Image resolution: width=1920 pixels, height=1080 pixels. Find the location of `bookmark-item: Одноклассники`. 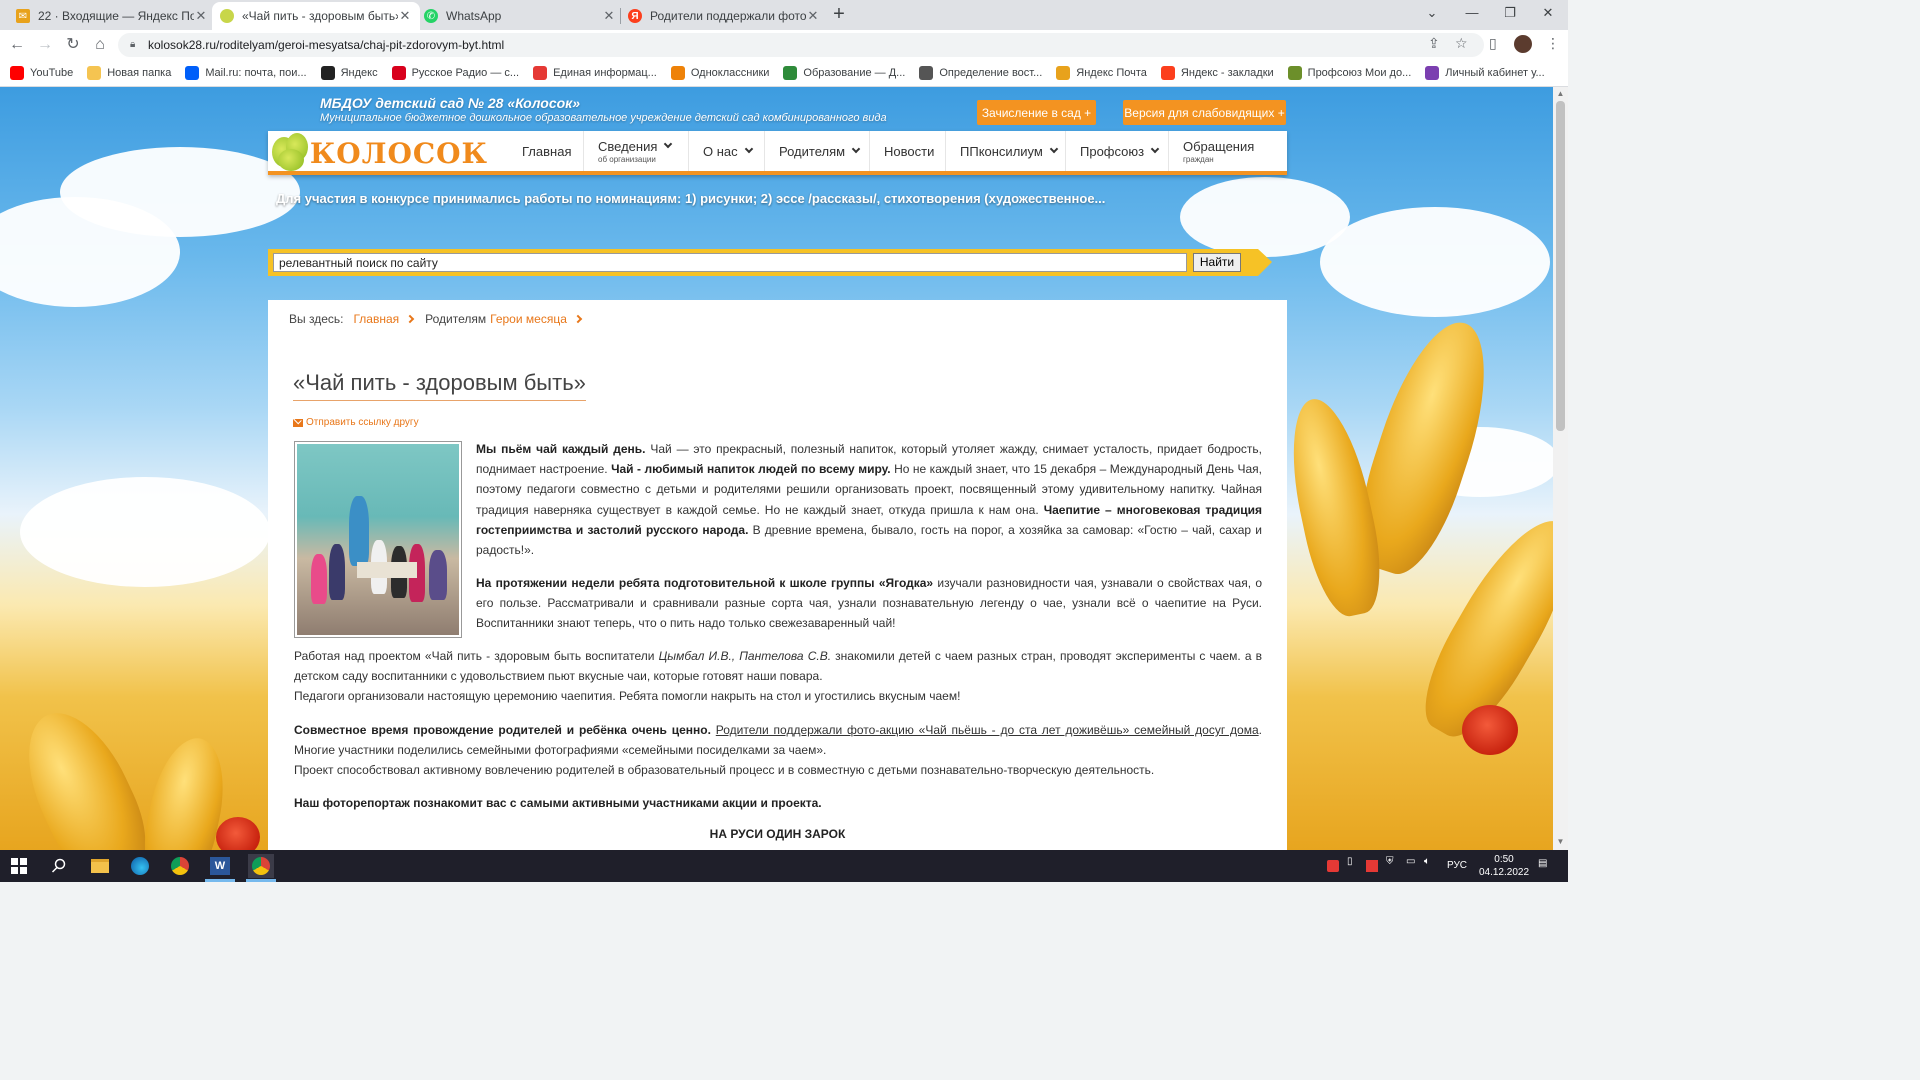

bookmark-item: Одноклассники is located at coordinates (719, 73).